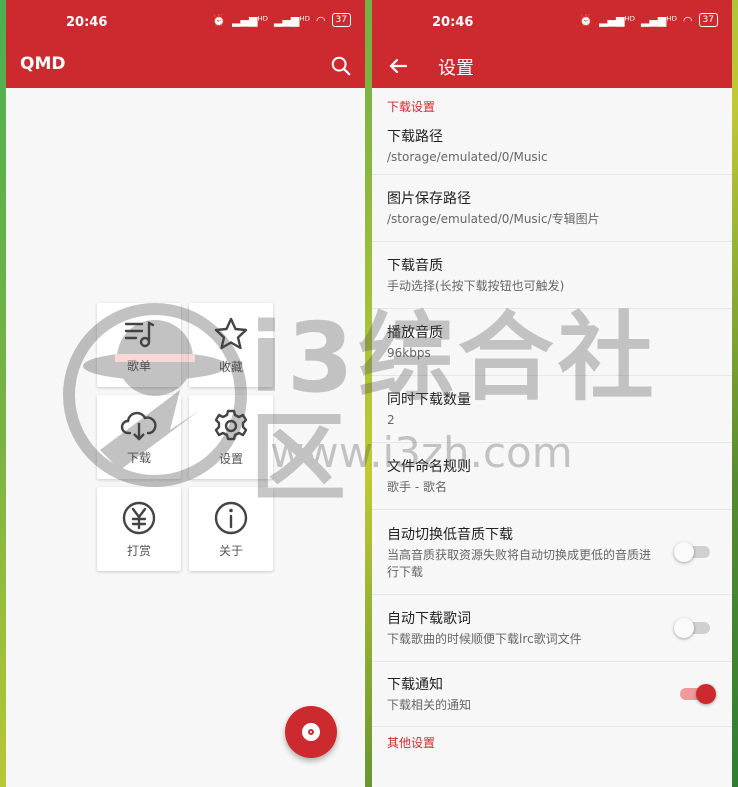 This screenshot has height=787, width=738. What do you see at coordinates (429, 400) in the screenshot?
I see `setting-title: 同时下载数量` at bounding box center [429, 400].